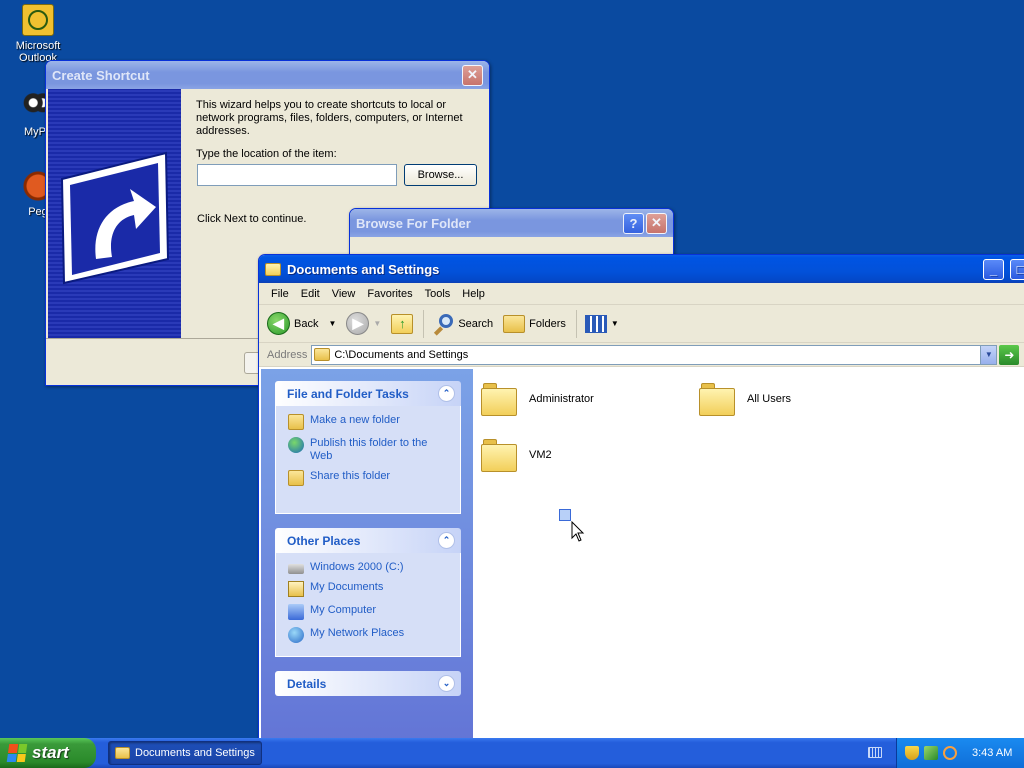  What do you see at coordinates (1017, 269) in the screenshot?
I see `maximize-button: □` at bounding box center [1017, 269].